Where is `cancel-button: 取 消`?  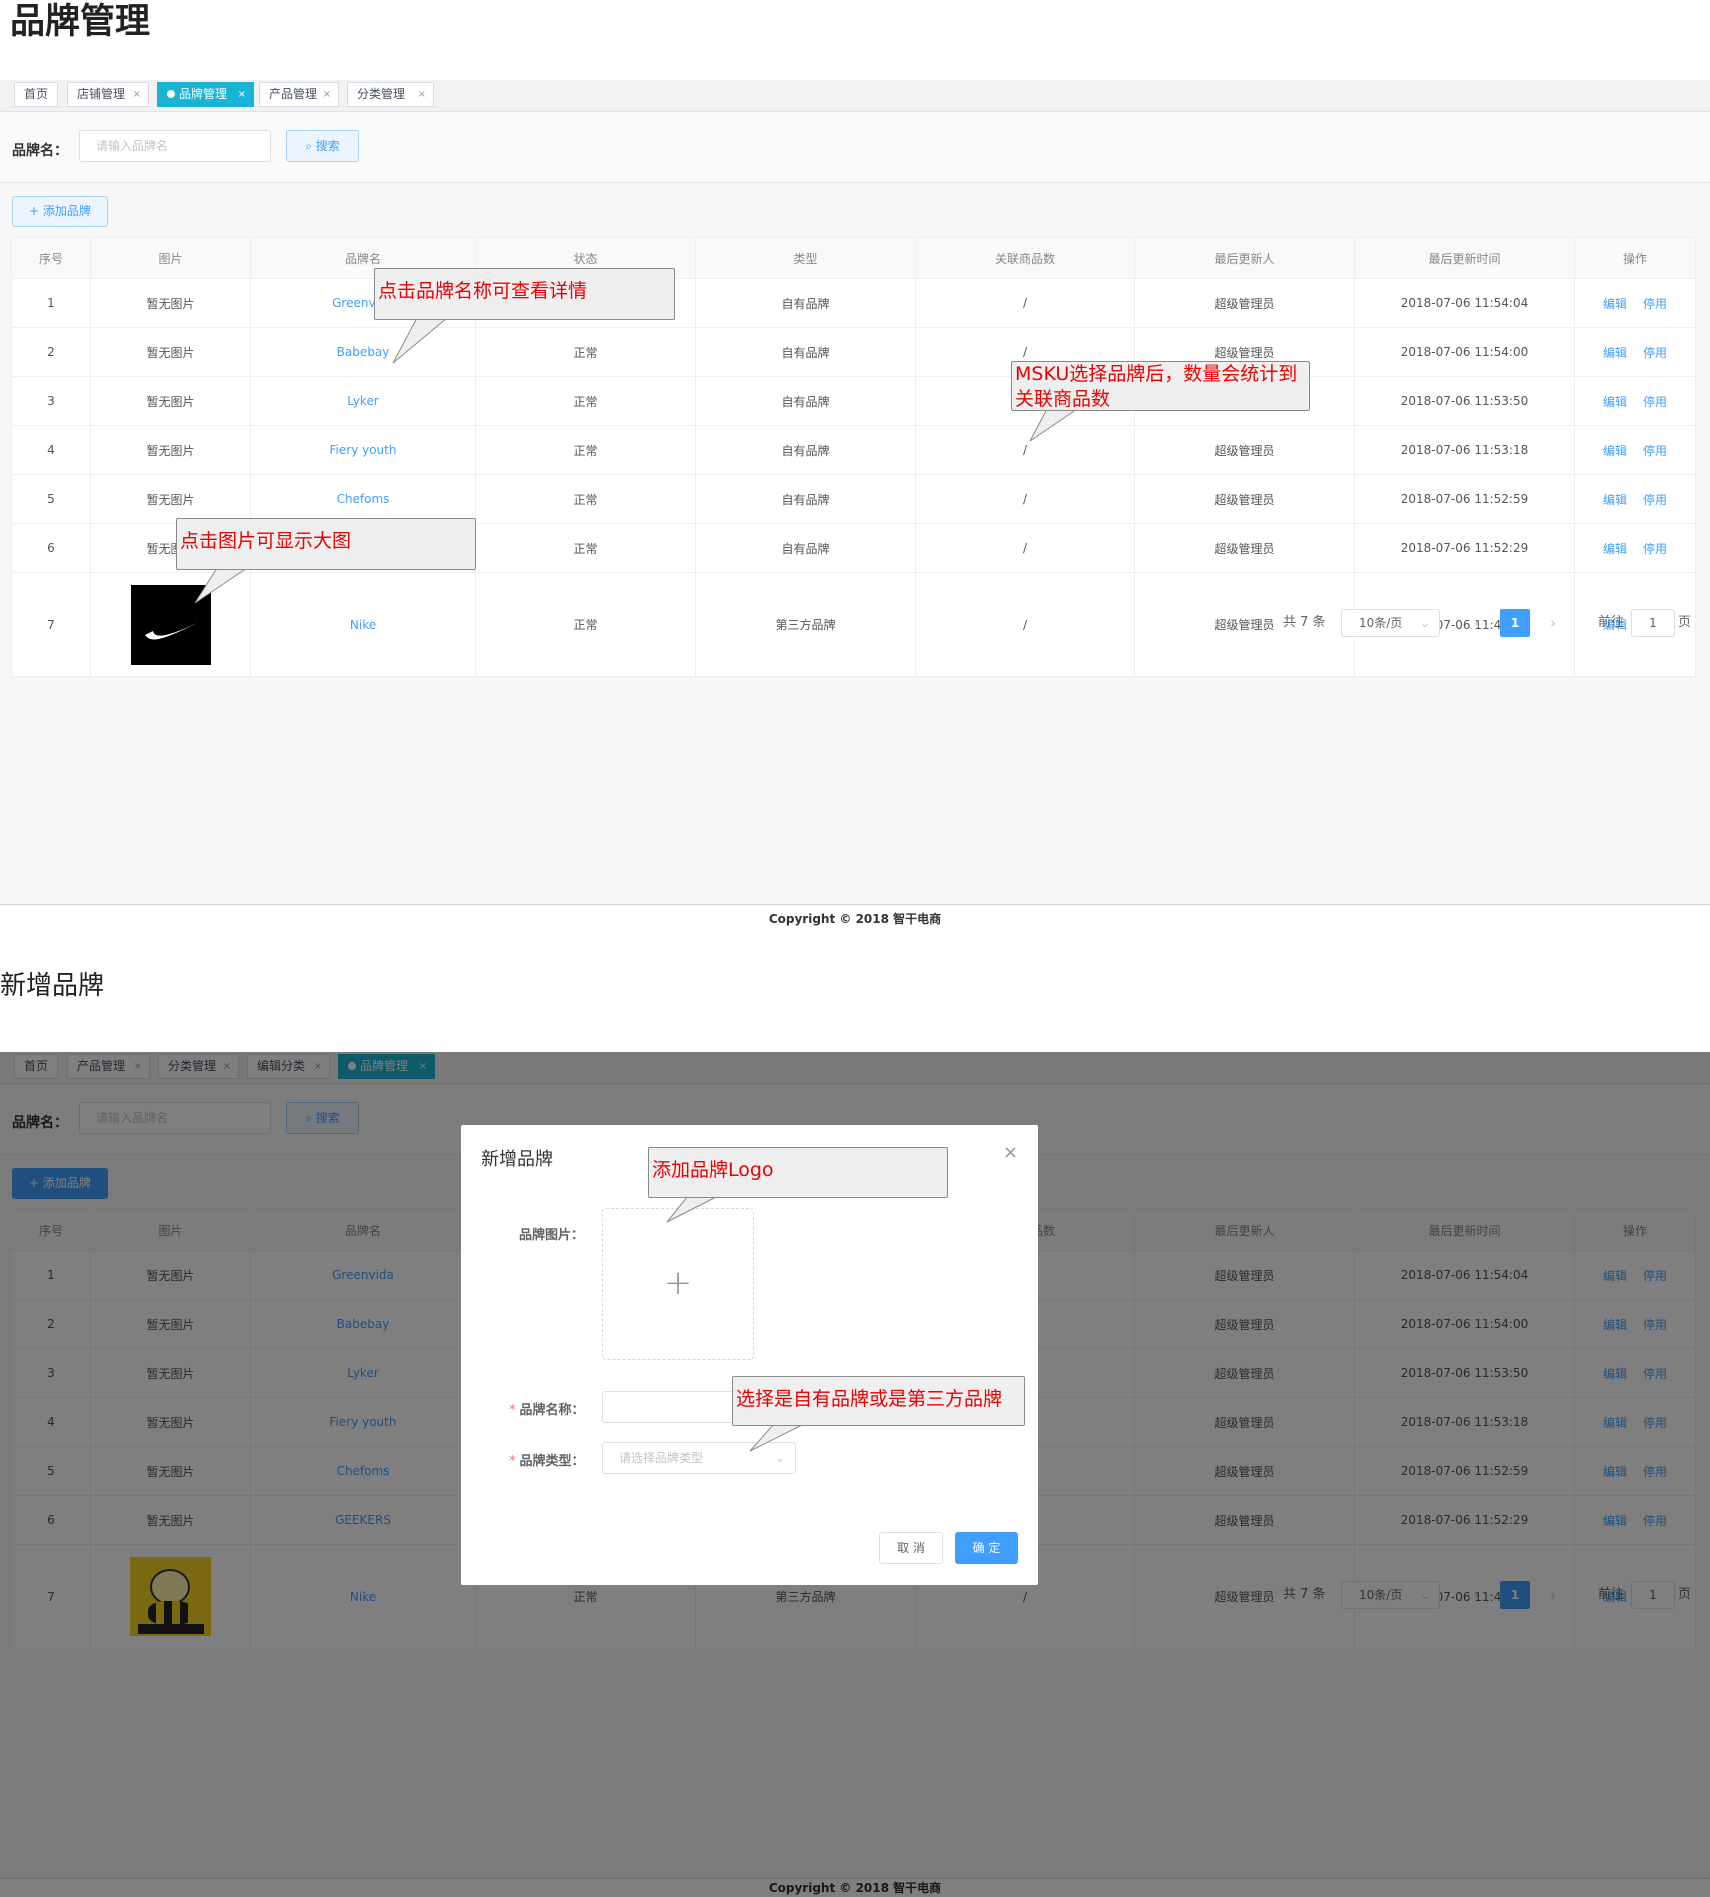
cancel-button: 取 消 is located at coordinates (911, 1548).